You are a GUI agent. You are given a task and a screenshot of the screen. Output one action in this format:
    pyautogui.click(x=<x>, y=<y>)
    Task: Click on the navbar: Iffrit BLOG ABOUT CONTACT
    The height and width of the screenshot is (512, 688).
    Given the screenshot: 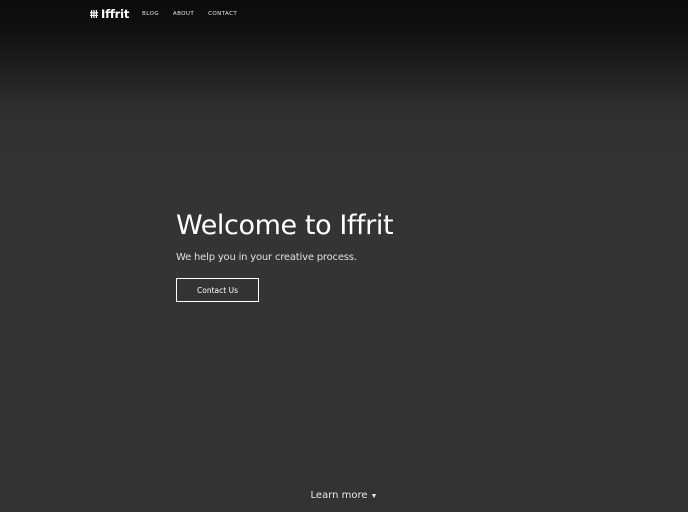 What is the action you would take?
    pyautogui.click(x=344, y=15)
    